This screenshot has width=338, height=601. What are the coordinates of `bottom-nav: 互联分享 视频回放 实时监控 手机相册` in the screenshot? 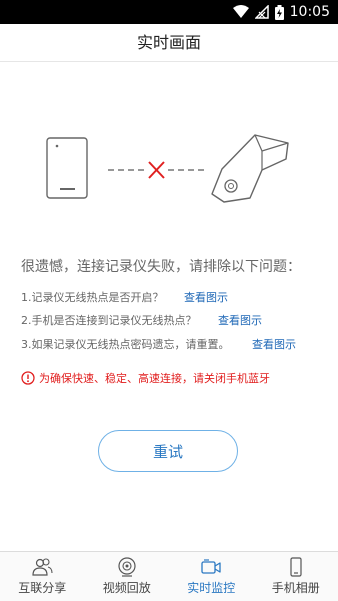 It's located at (169, 576).